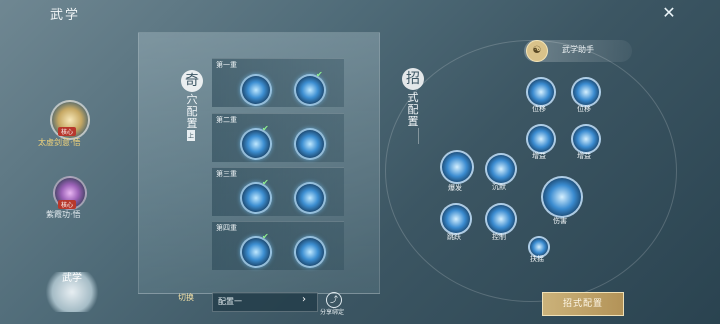  What do you see at coordinates (63, 214) in the screenshot?
I see `skill-name-zixia: 紫霞功·悟` at bounding box center [63, 214].